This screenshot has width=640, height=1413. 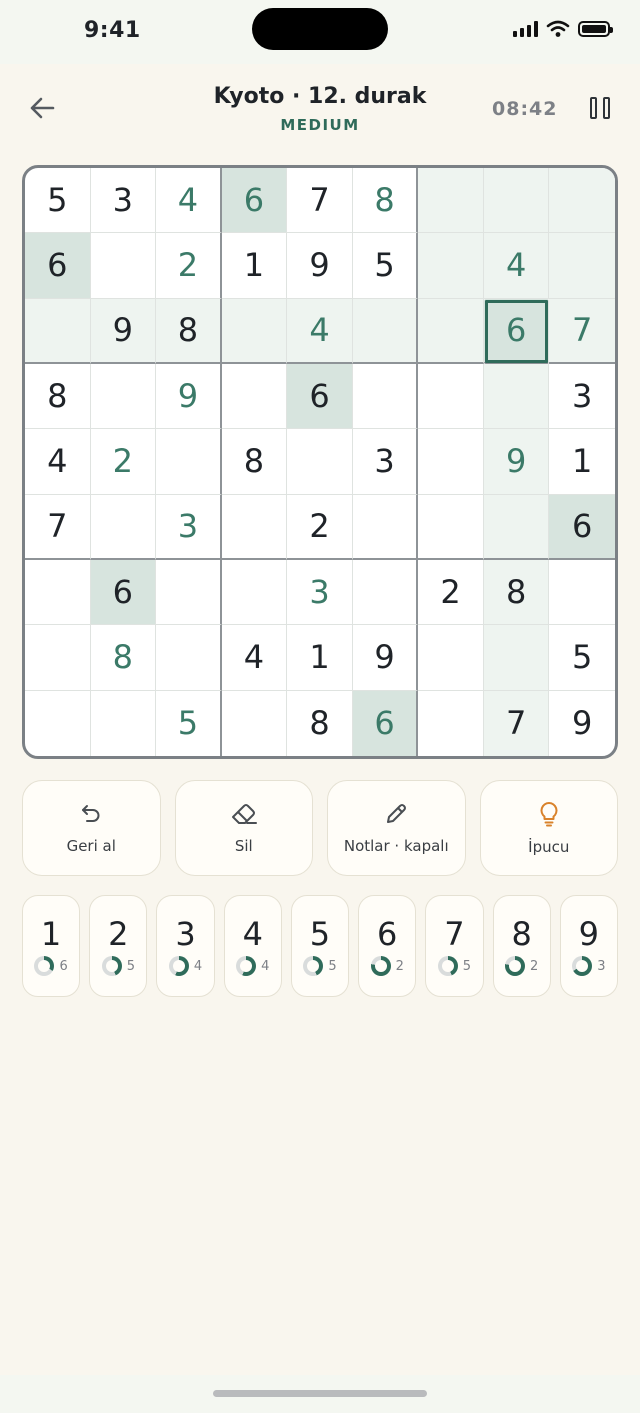 What do you see at coordinates (254, 266) in the screenshot?
I see `sudoku-cell-r2c4: 1` at bounding box center [254, 266].